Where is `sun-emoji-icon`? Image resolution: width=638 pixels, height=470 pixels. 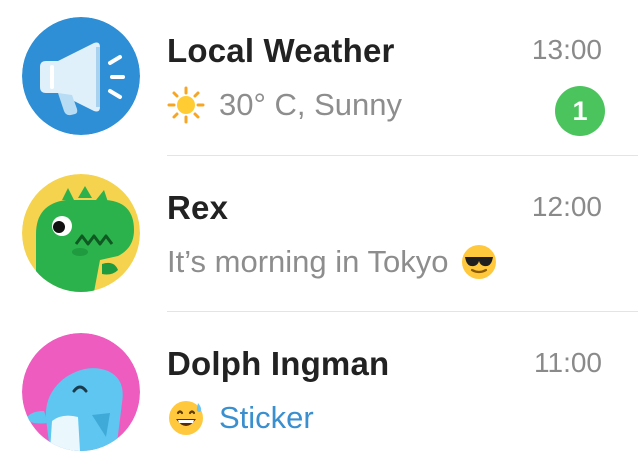 sun-emoji-icon is located at coordinates (186, 105).